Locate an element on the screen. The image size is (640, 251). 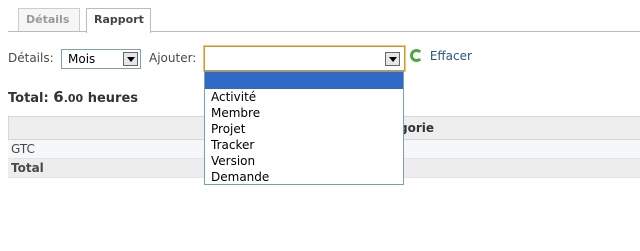
dropdown-option-projet: Projet is located at coordinates (304, 129).